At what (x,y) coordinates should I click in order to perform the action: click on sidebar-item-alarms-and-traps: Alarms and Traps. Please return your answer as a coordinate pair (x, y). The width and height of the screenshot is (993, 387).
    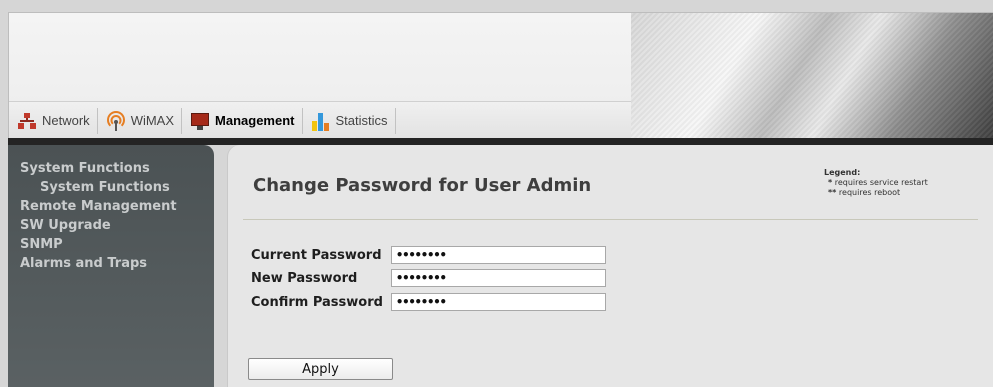
    Looking at the image, I should click on (111, 263).